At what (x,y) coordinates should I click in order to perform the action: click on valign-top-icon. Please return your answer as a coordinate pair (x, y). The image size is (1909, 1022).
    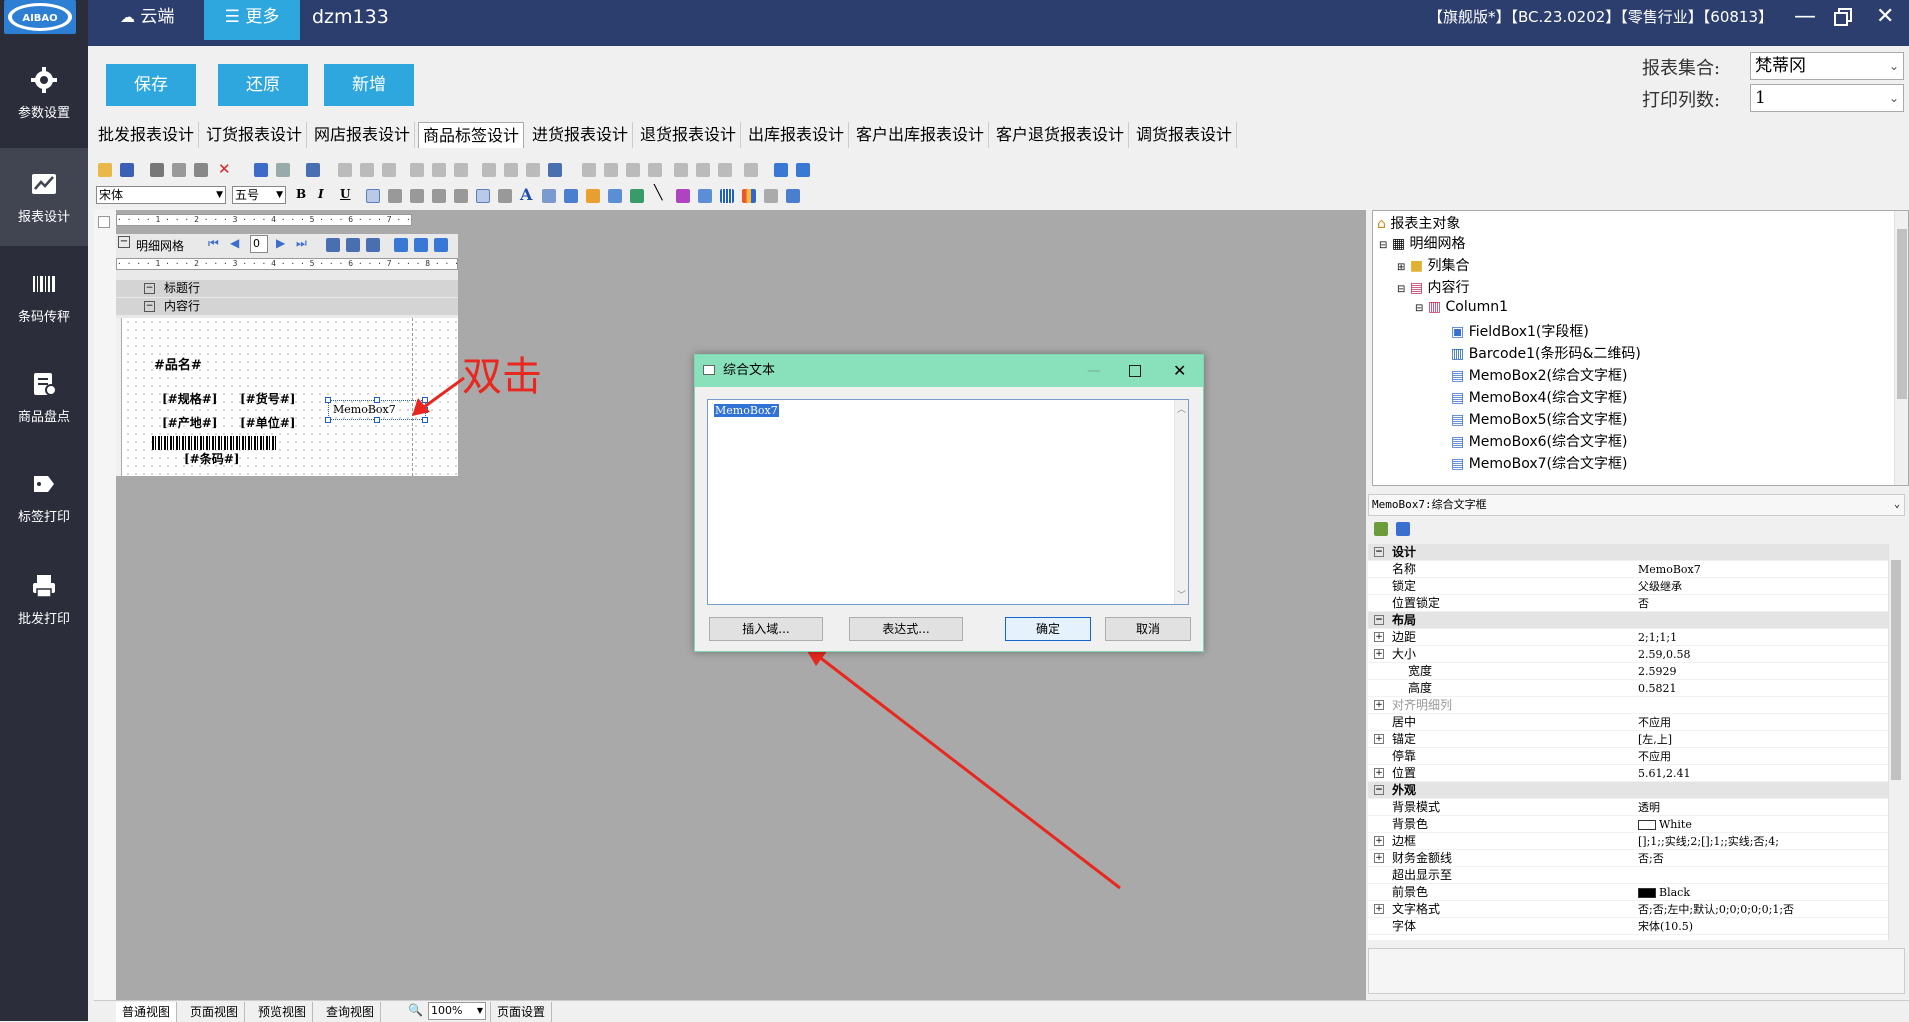
    Looking at the image, I should click on (461, 196).